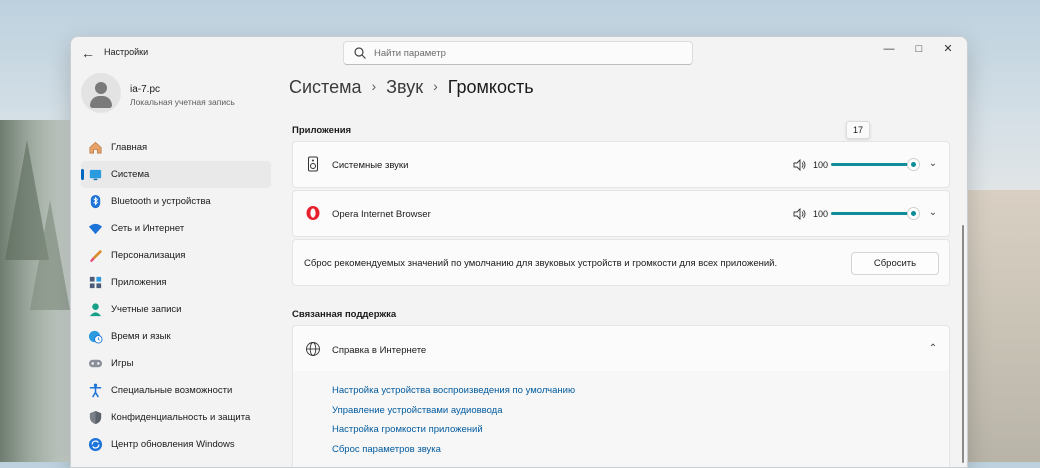 This screenshot has height=468, width=1040. What do you see at coordinates (344, 314) in the screenshot?
I see `support-section-title: Связанная поддержка` at bounding box center [344, 314].